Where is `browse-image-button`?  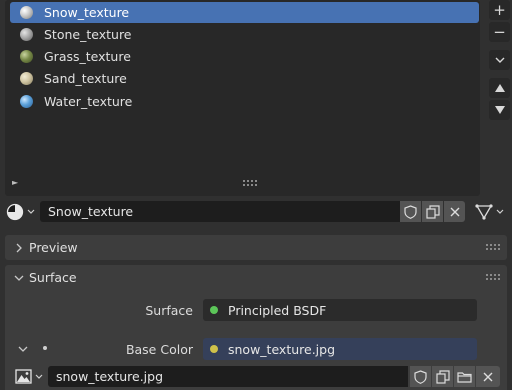
browse-image-button is located at coordinates (30, 376).